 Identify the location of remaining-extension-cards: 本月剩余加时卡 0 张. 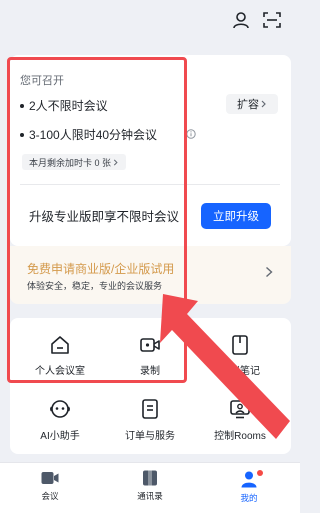
(74, 162).